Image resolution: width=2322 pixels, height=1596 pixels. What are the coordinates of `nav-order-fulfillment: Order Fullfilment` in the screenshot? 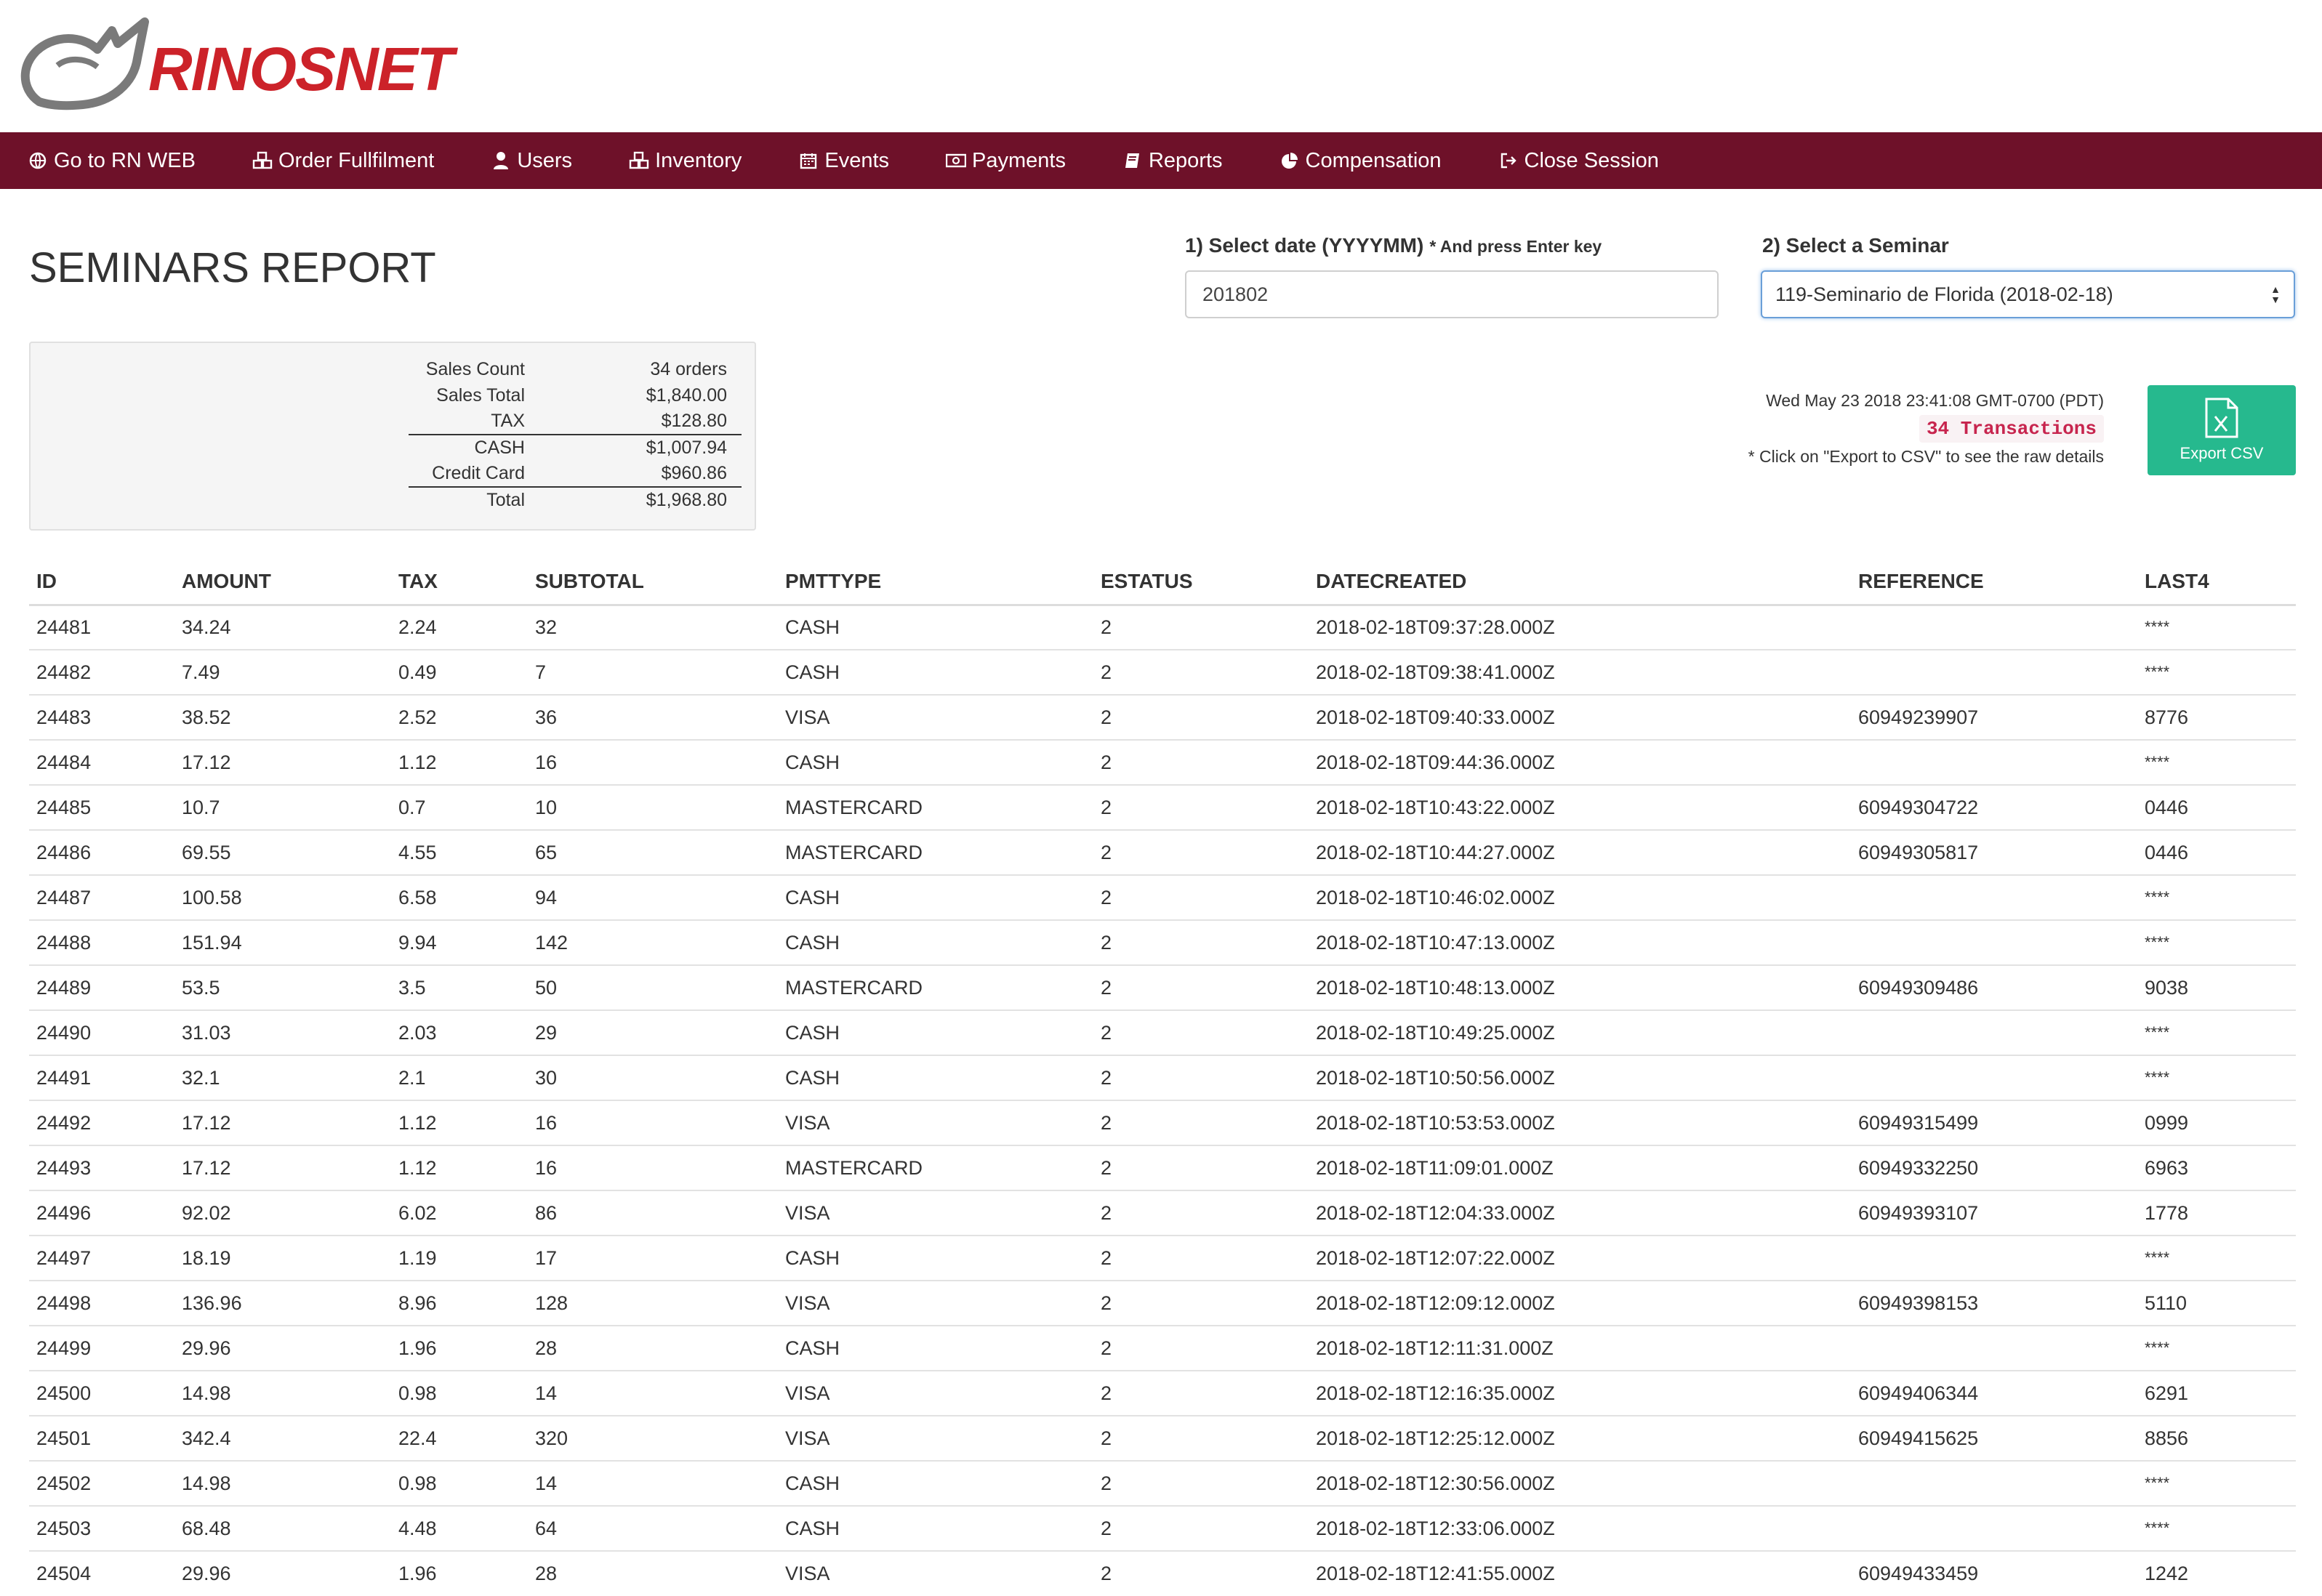 It's located at (343, 161).